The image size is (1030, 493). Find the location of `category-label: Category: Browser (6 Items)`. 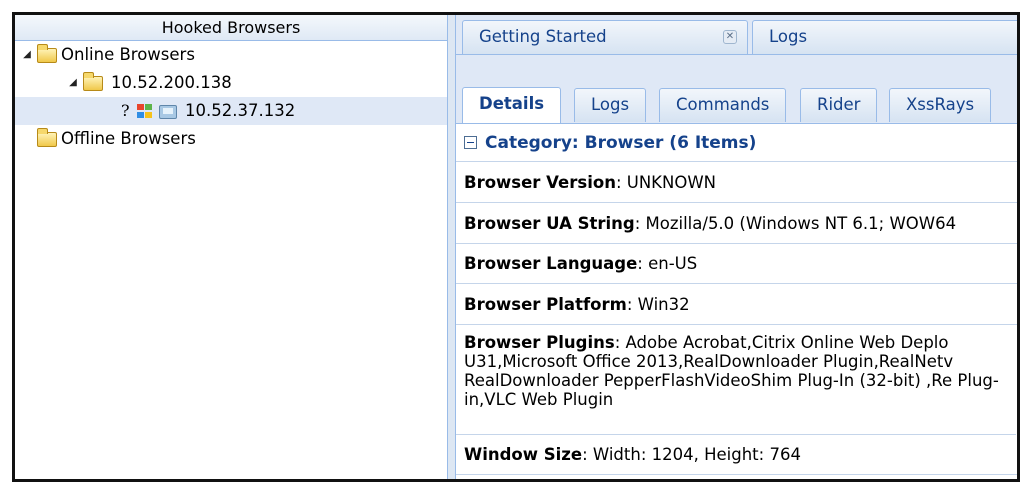

category-label: Category: Browser (6 Items) is located at coordinates (621, 143).